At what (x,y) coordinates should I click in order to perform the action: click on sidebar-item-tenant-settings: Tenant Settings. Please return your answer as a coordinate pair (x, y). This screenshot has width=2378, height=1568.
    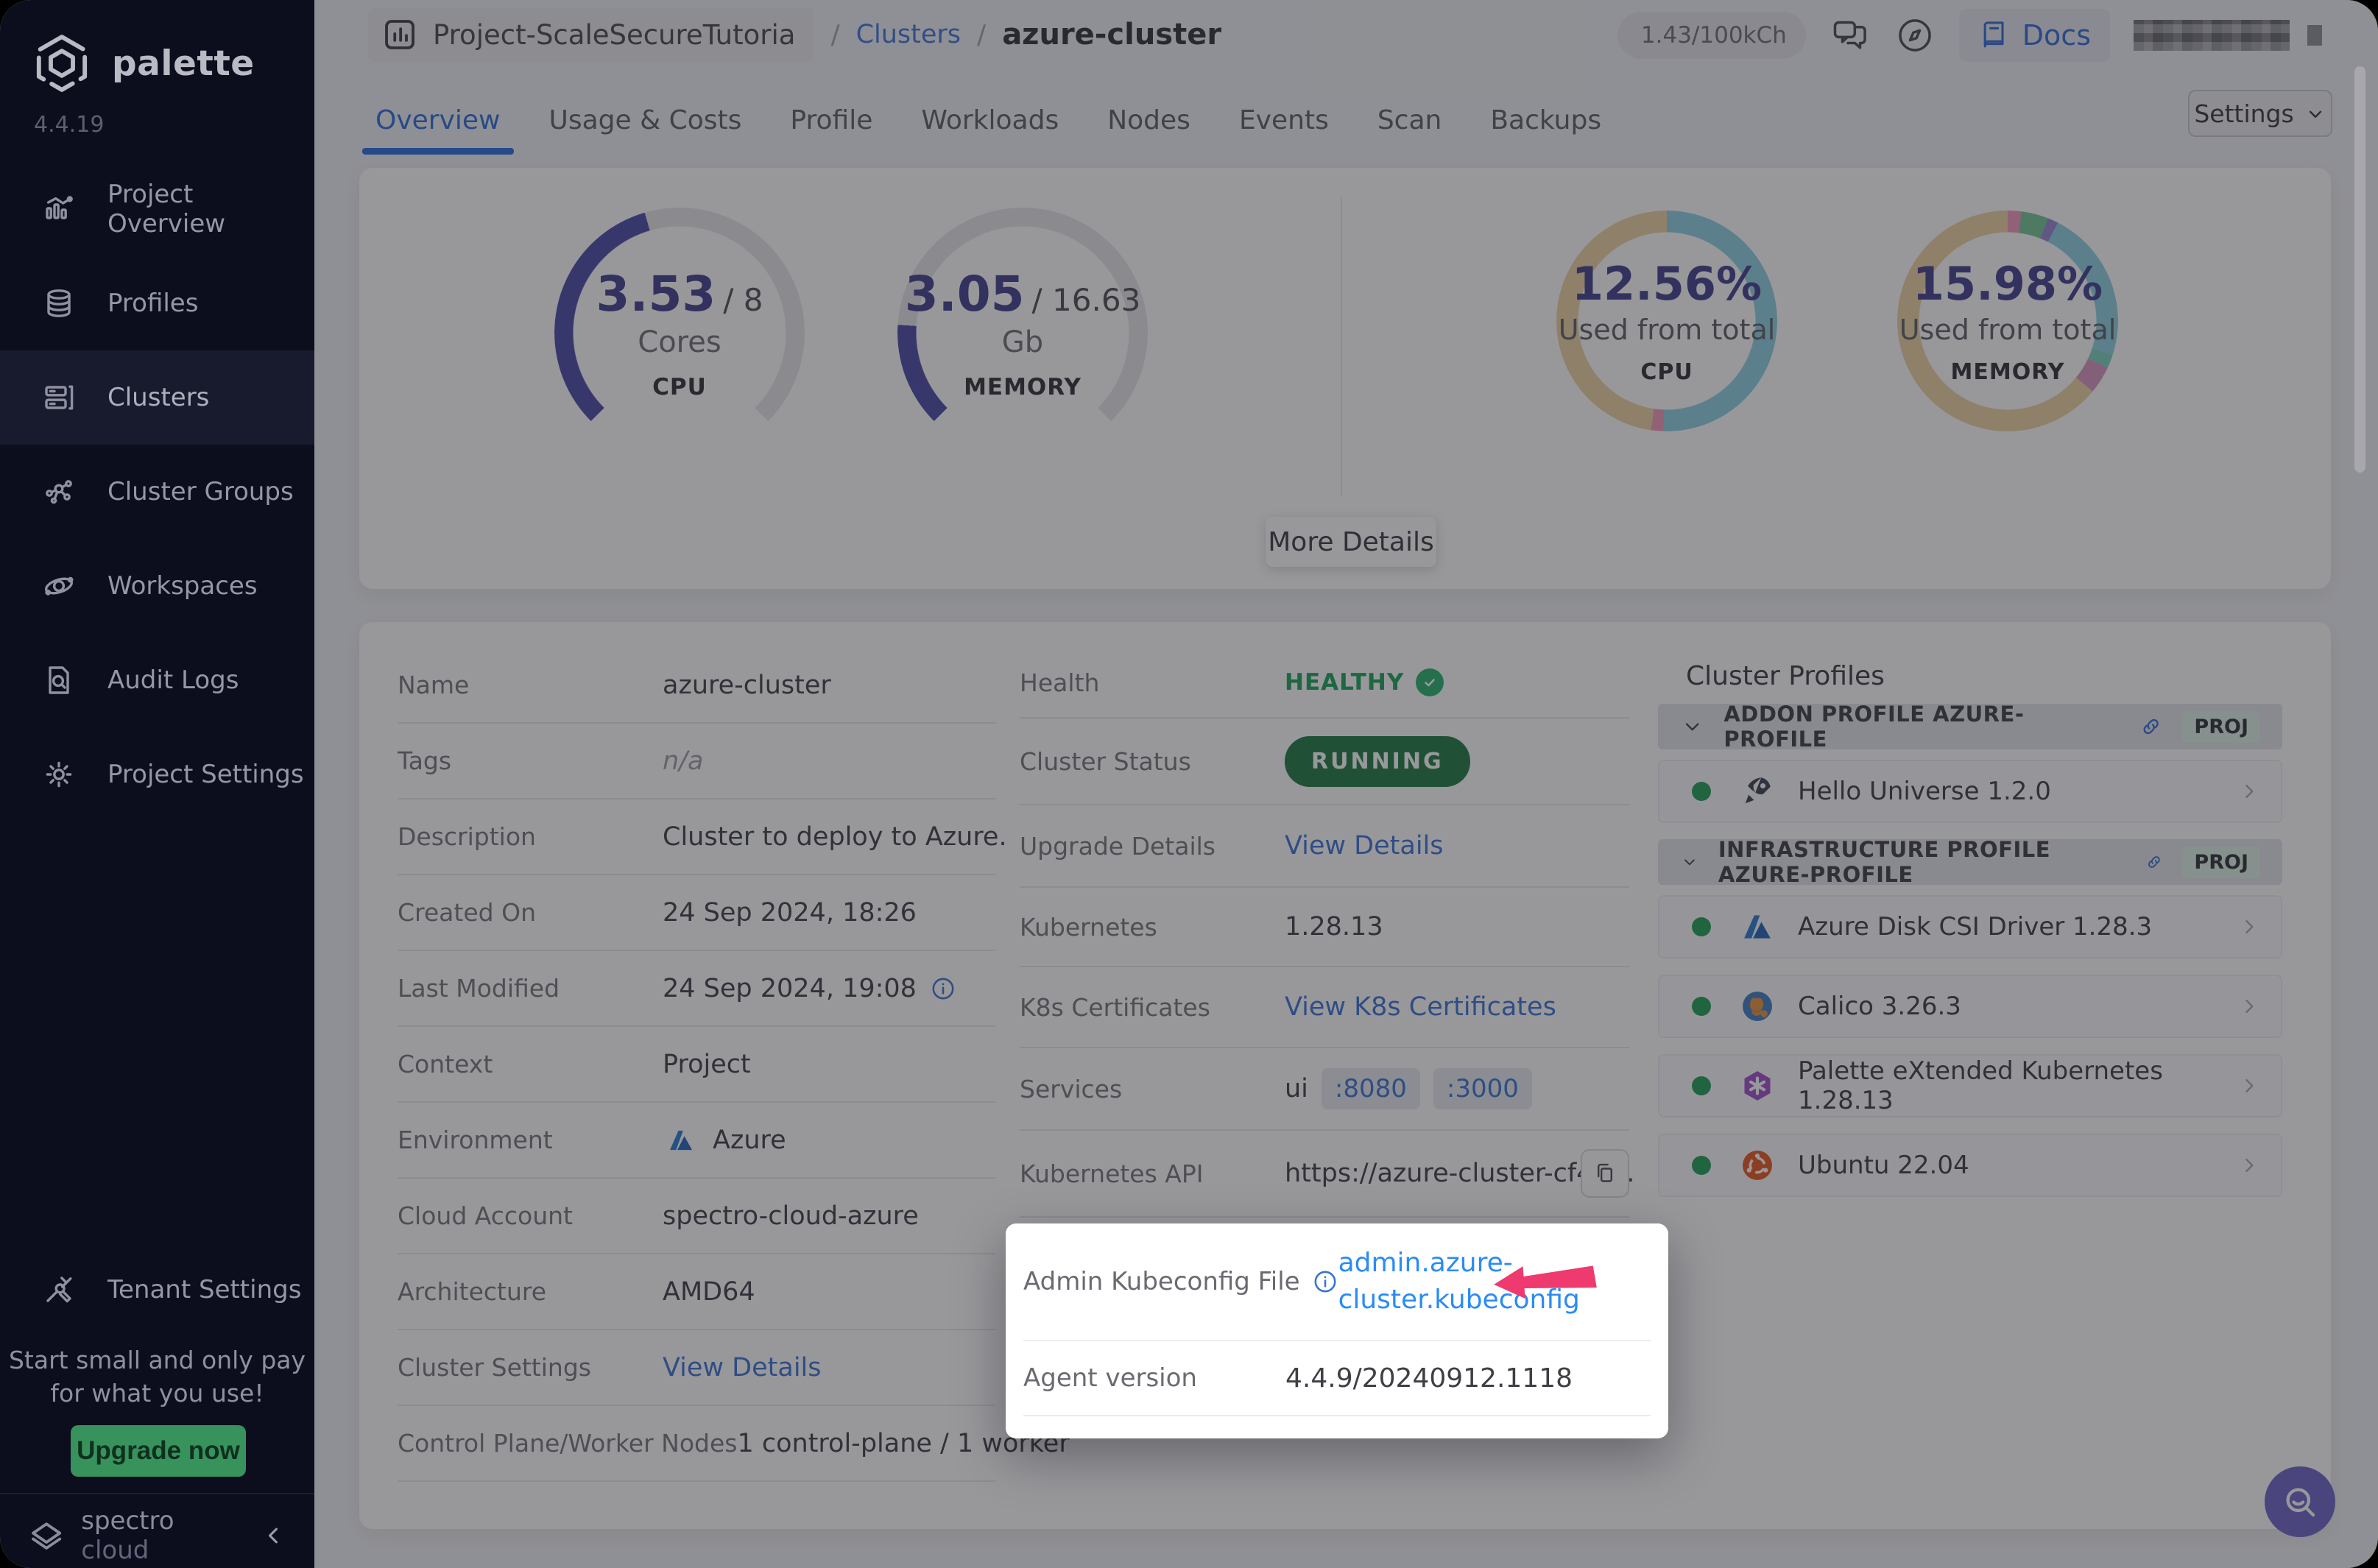
    Looking at the image, I should click on (157, 1290).